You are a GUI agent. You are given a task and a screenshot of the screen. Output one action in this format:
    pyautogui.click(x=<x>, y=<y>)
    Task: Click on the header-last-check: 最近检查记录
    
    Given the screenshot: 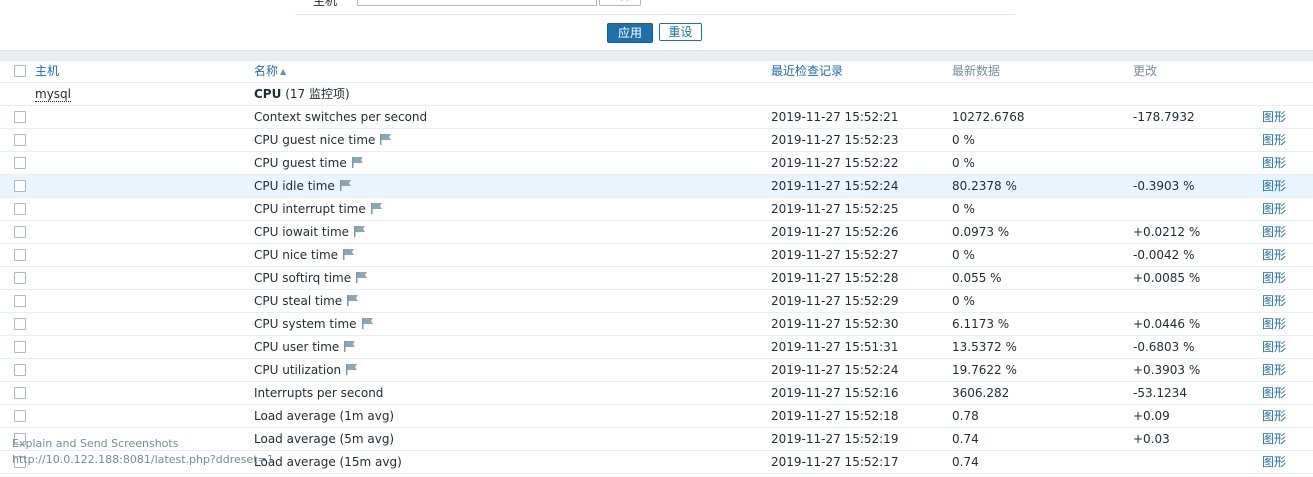 What is the action you would take?
    pyautogui.click(x=807, y=71)
    